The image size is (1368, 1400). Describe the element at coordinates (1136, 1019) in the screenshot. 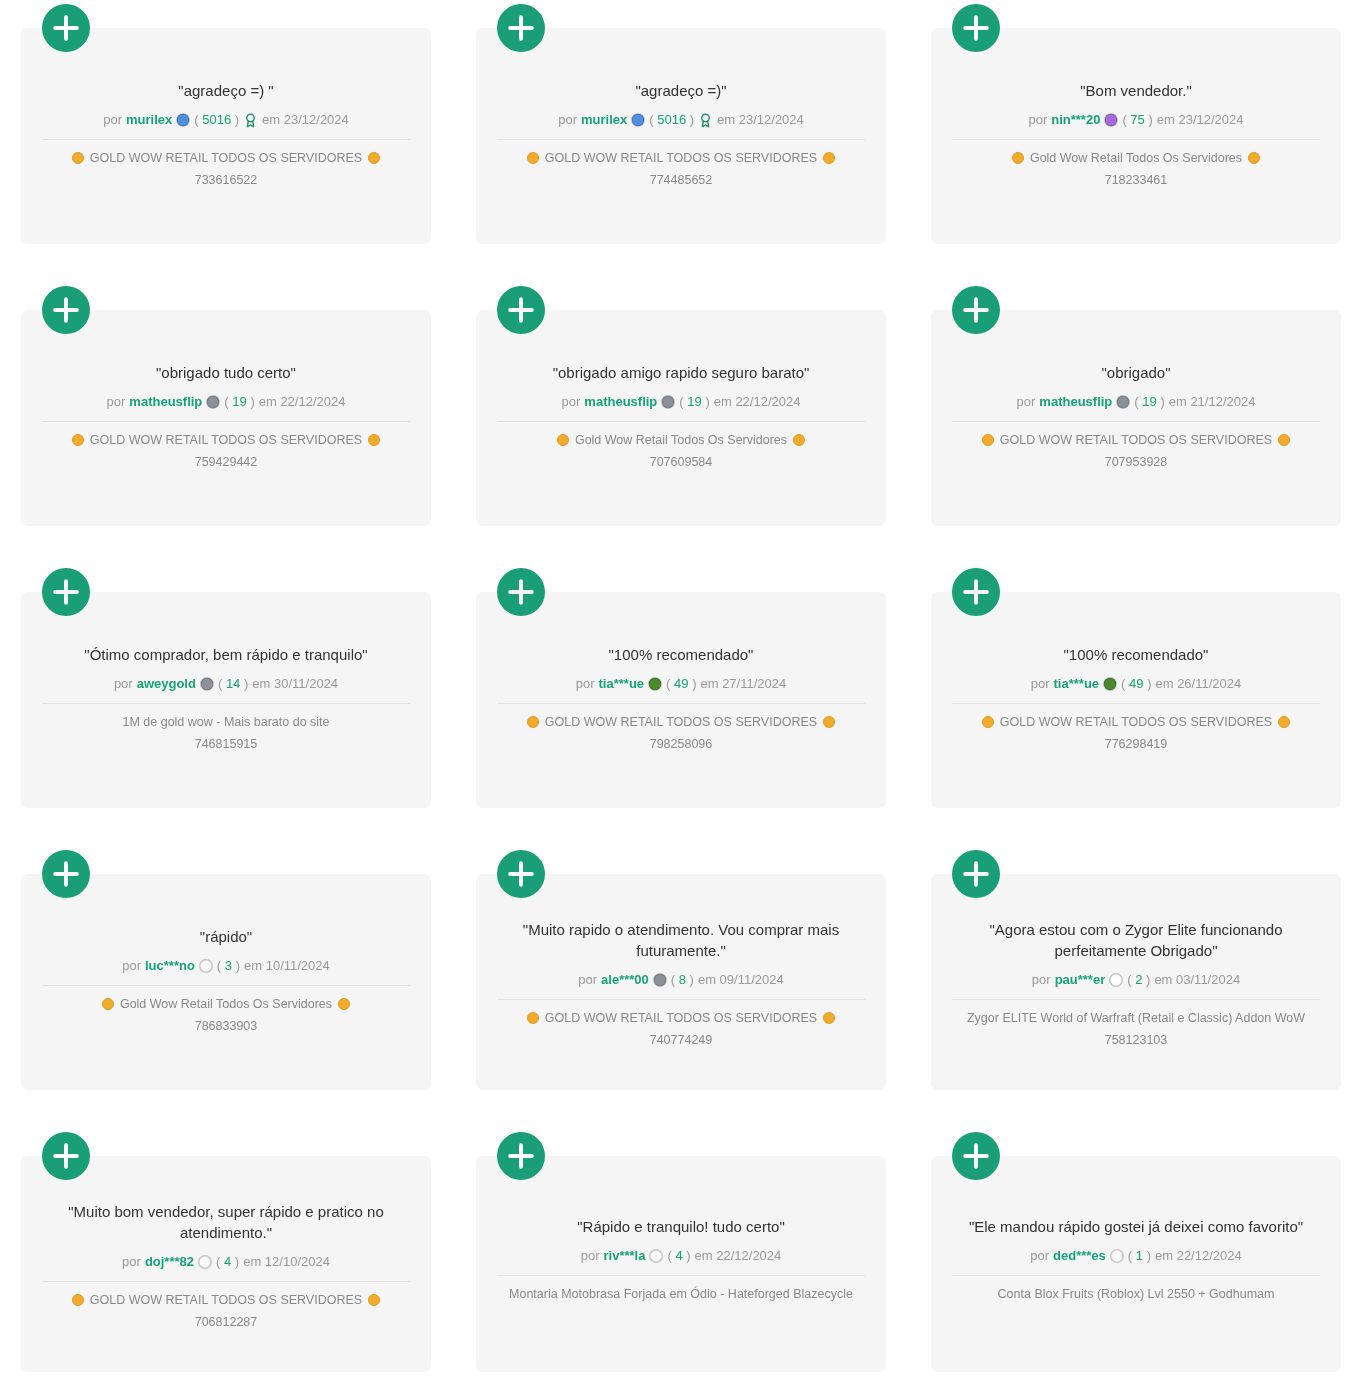

I see `product-title: Zygor ELITE World of Warfraft (Retail e Classic) Addon WoW` at that location.